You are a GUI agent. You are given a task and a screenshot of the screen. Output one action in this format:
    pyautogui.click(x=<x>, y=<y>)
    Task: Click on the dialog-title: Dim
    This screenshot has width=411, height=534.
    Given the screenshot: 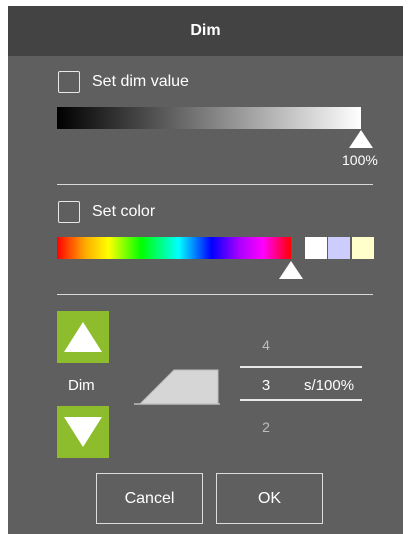 What is the action you would take?
    pyautogui.click(x=205, y=31)
    